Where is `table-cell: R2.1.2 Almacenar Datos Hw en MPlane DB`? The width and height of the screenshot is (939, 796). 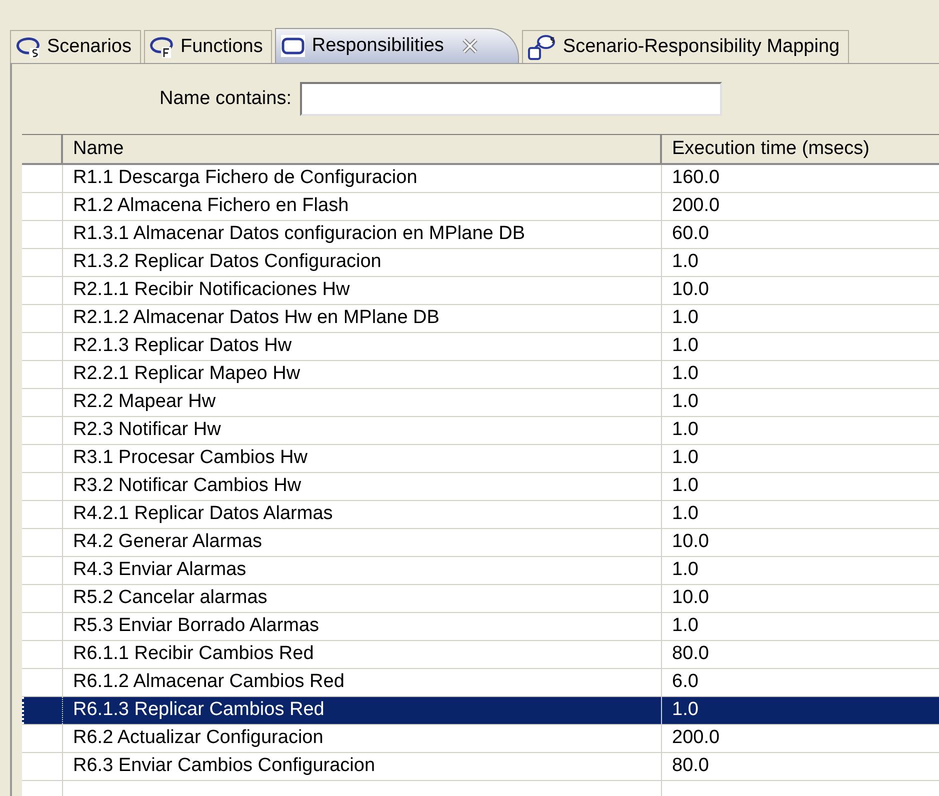
table-cell: R2.1.2 Almacenar Datos Hw en MPlane DB is located at coordinates (362, 318).